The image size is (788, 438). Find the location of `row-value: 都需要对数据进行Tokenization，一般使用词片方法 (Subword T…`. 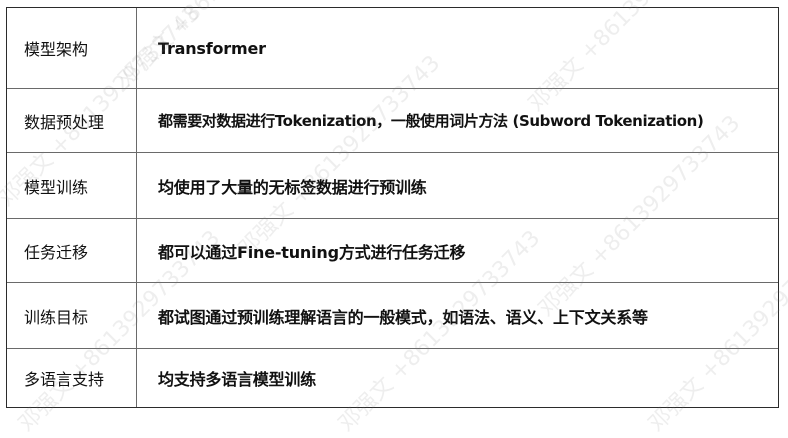

row-value: 都需要对数据进行Tokenization，一般使用词片方法 (Subword T… is located at coordinates (431, 121).